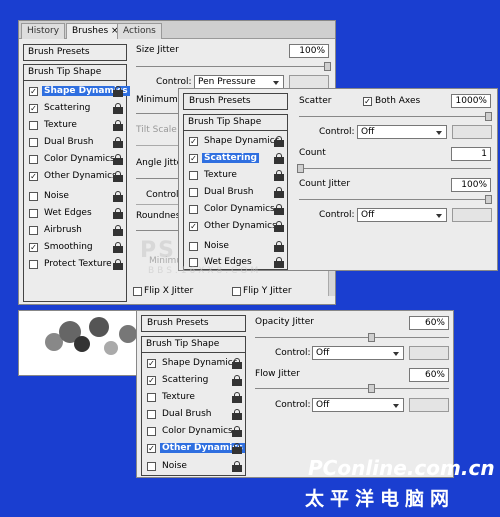 The width and height of the screenshot is (500, 517). I want to click on scatter-control-dropdown: Off, so click(402, 132).